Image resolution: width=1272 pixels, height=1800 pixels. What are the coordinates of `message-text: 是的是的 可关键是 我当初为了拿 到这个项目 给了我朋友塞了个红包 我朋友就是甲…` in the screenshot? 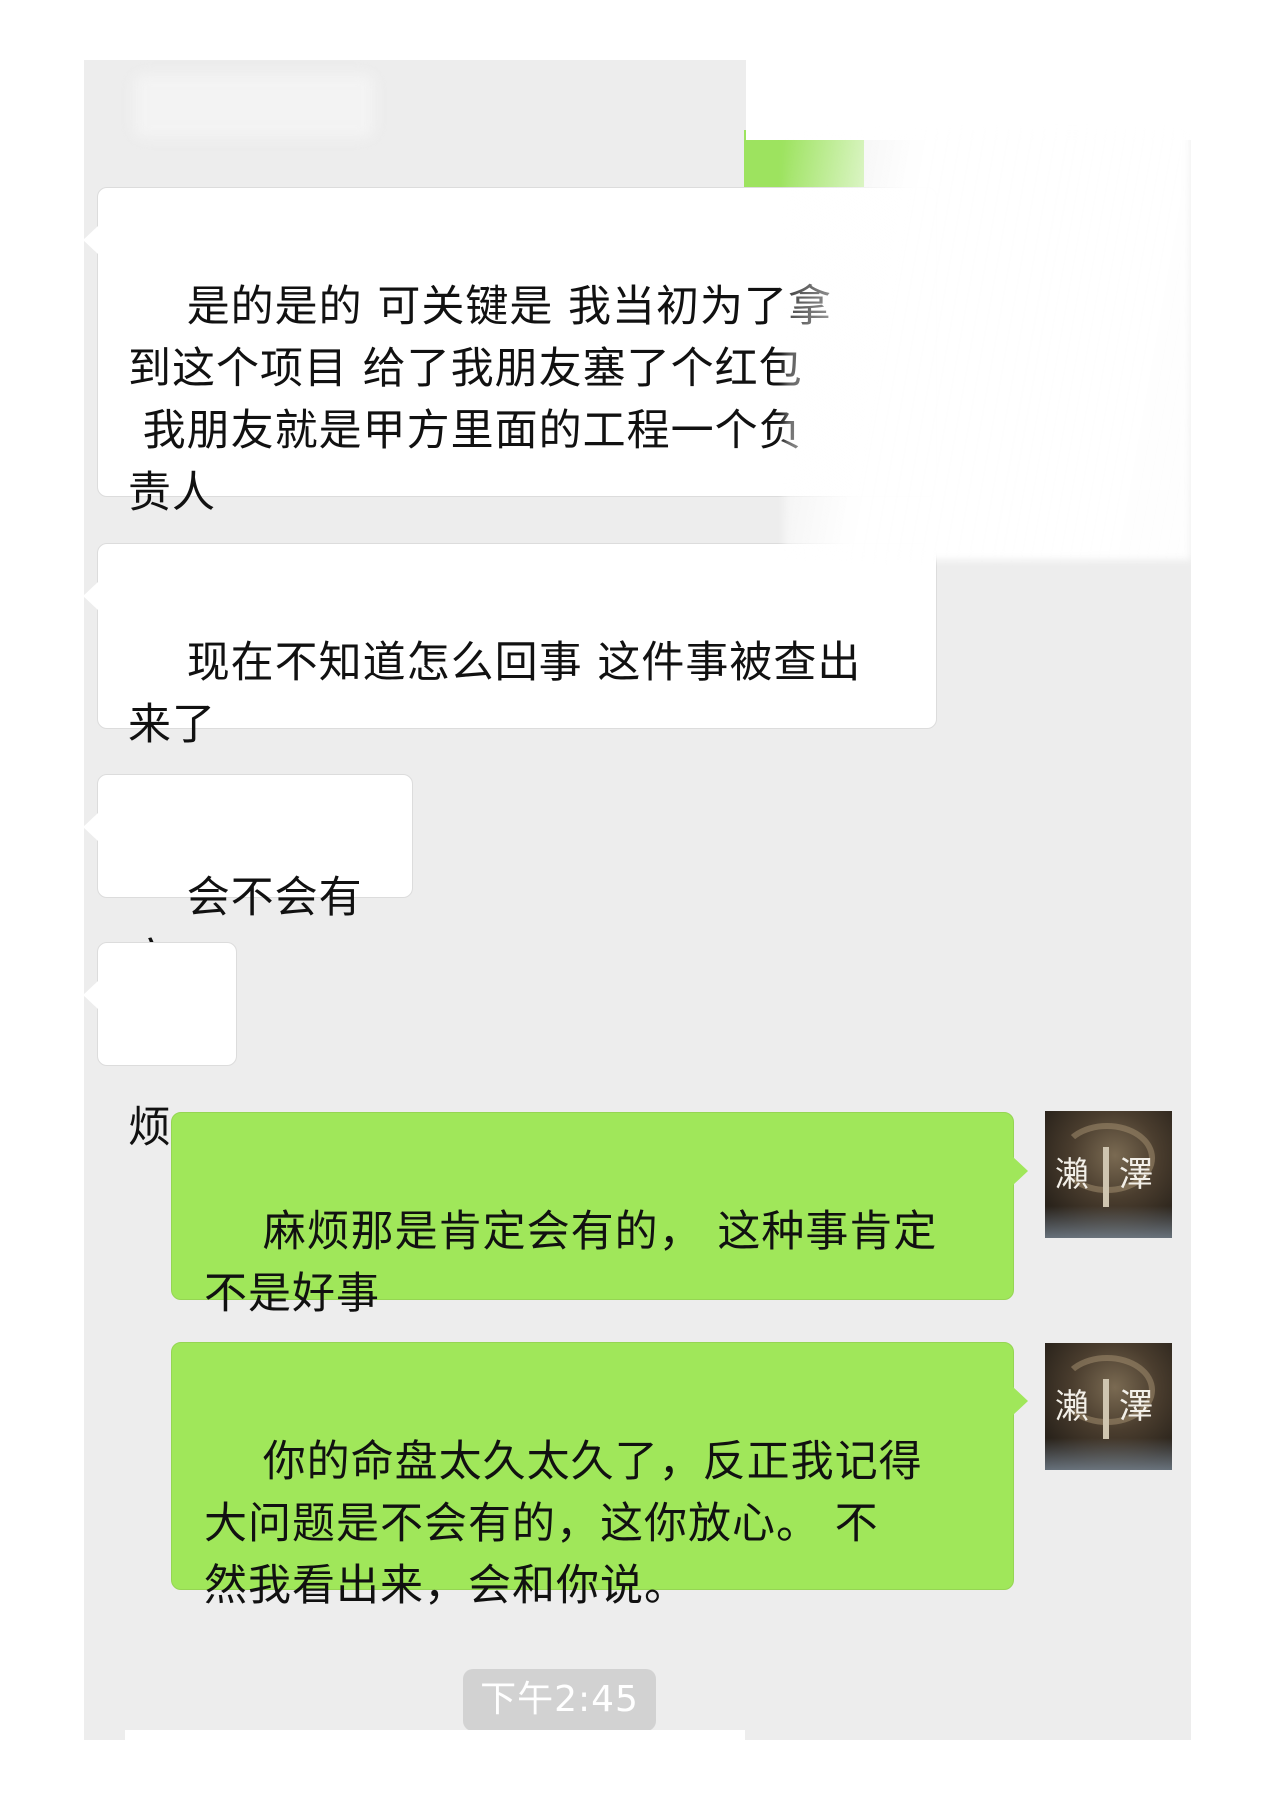 It's located at (480, 400).